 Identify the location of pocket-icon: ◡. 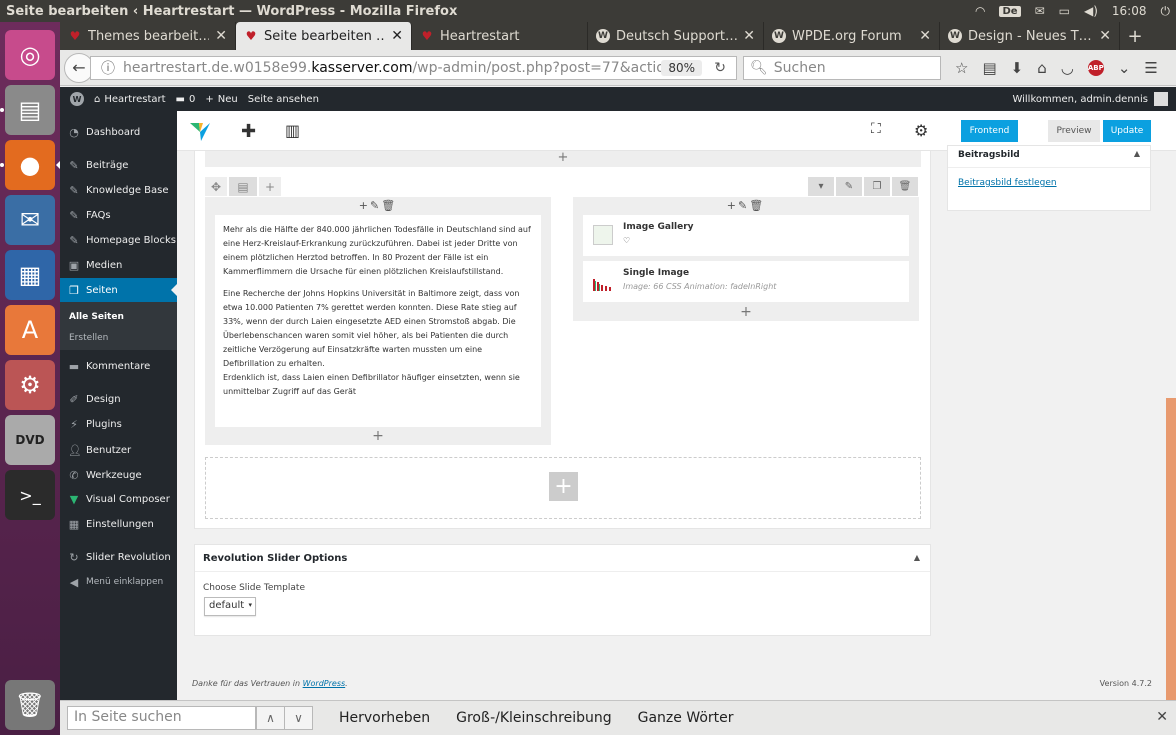
(1067, 68).